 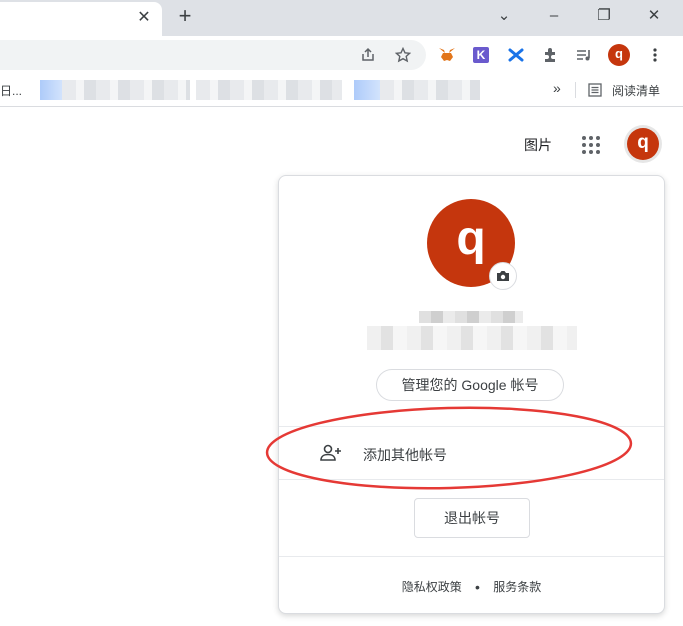 I want to click on images-link: 图片, so click(x=538, y=145).